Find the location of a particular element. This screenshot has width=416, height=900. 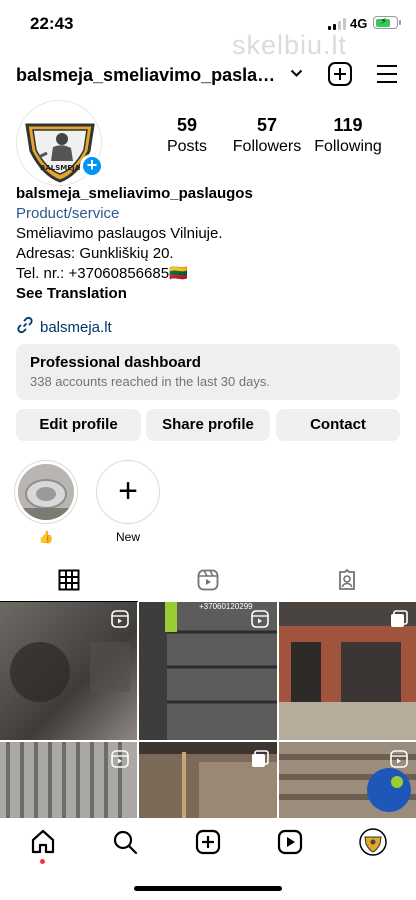

network-label: 4G is located at coordinates (359, 23).